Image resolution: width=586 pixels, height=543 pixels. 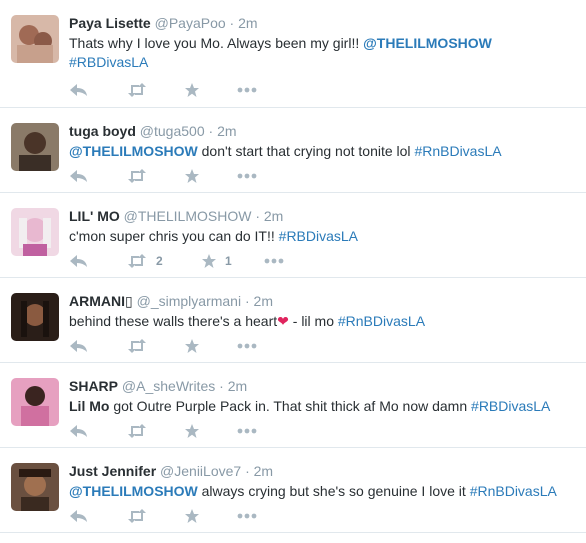 I want to click on tweet-header: Just Jennifer @JeniiLove7 · 2m, so click(x=320, y=471).